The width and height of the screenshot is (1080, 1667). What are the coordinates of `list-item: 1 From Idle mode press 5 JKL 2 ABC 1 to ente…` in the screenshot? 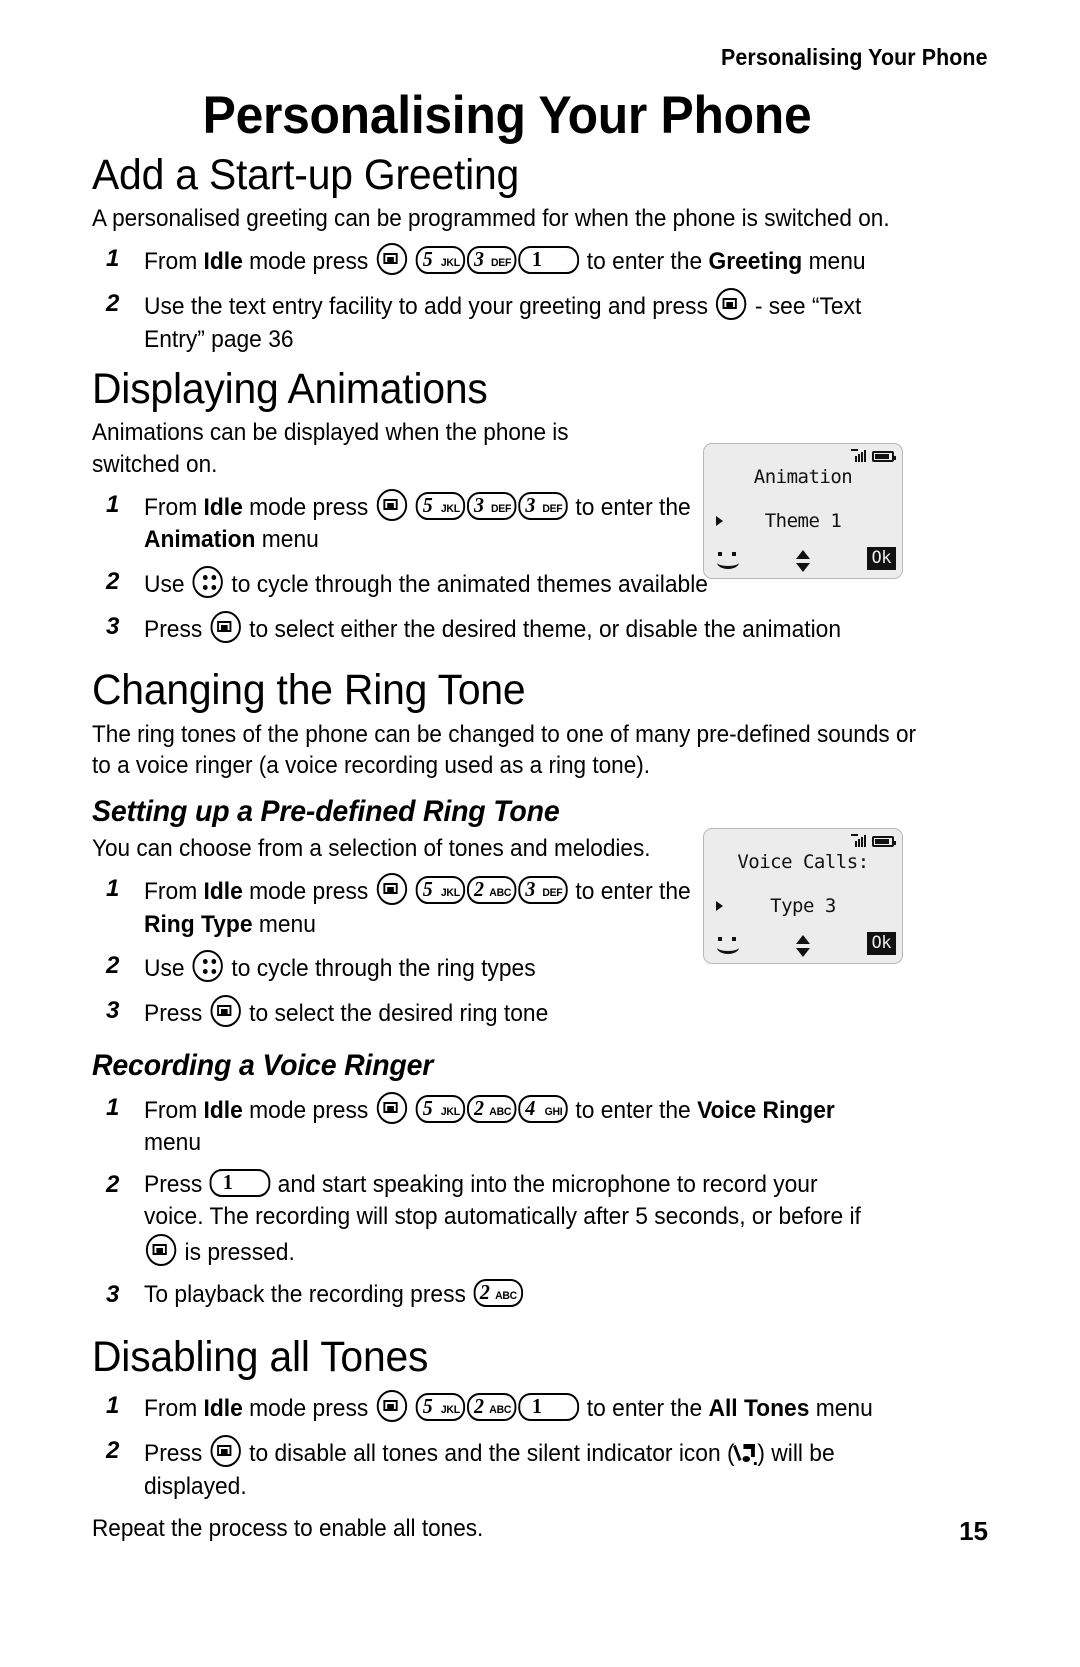 It's located at (507, 1408).